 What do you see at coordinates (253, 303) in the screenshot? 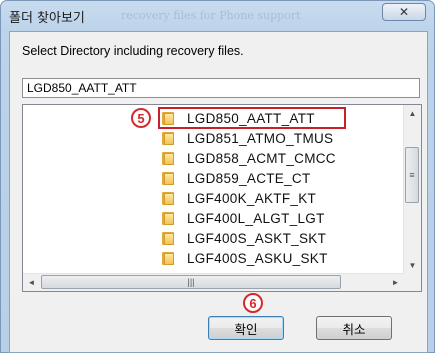
I see `step-6-badge: 6` at bounding box center [253, 303].